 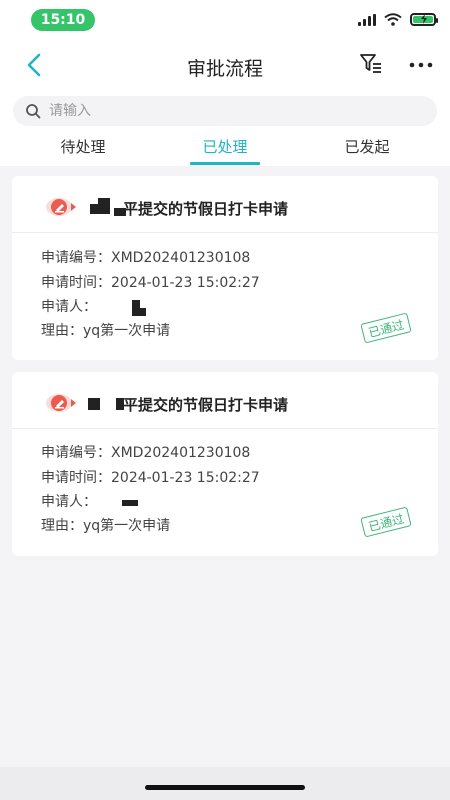 I want to click on tab-initiated: 已发起, so click(x=367, y=146).